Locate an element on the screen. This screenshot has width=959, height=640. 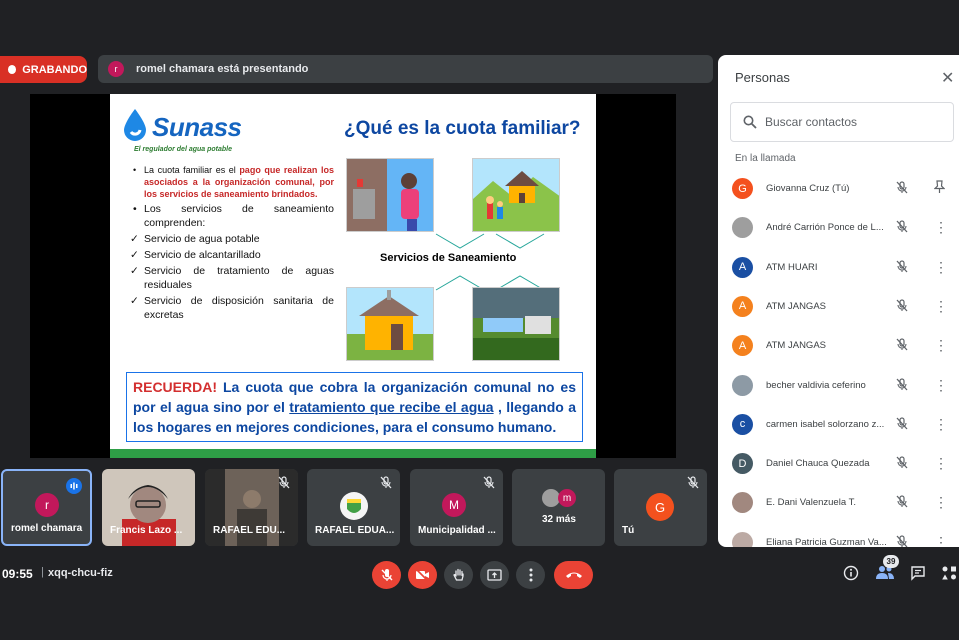
meeting-code: xqq-chcu-fiz is located at coordinates (80, 573).